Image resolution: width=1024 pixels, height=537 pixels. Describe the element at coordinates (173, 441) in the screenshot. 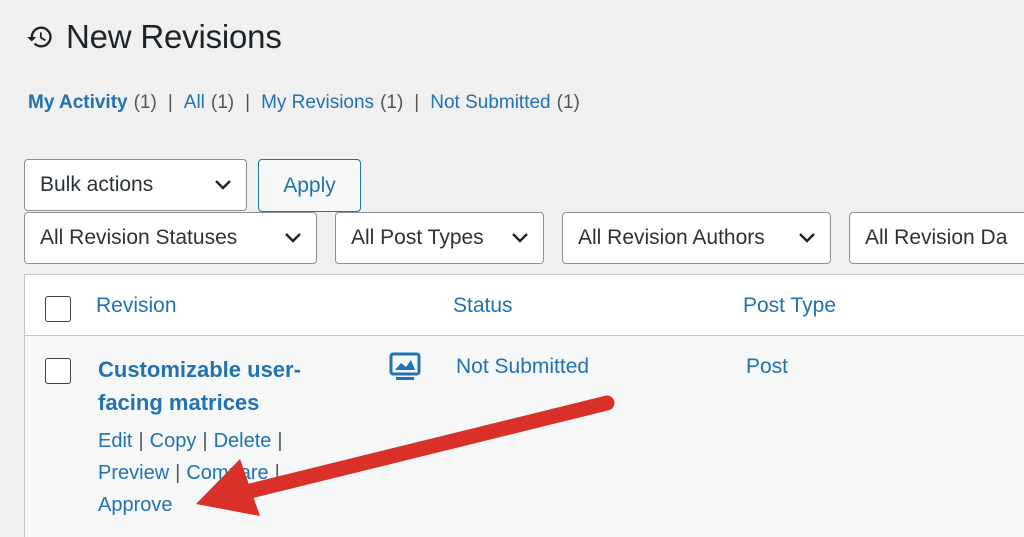

I see `copy-link: Copy` at that location.